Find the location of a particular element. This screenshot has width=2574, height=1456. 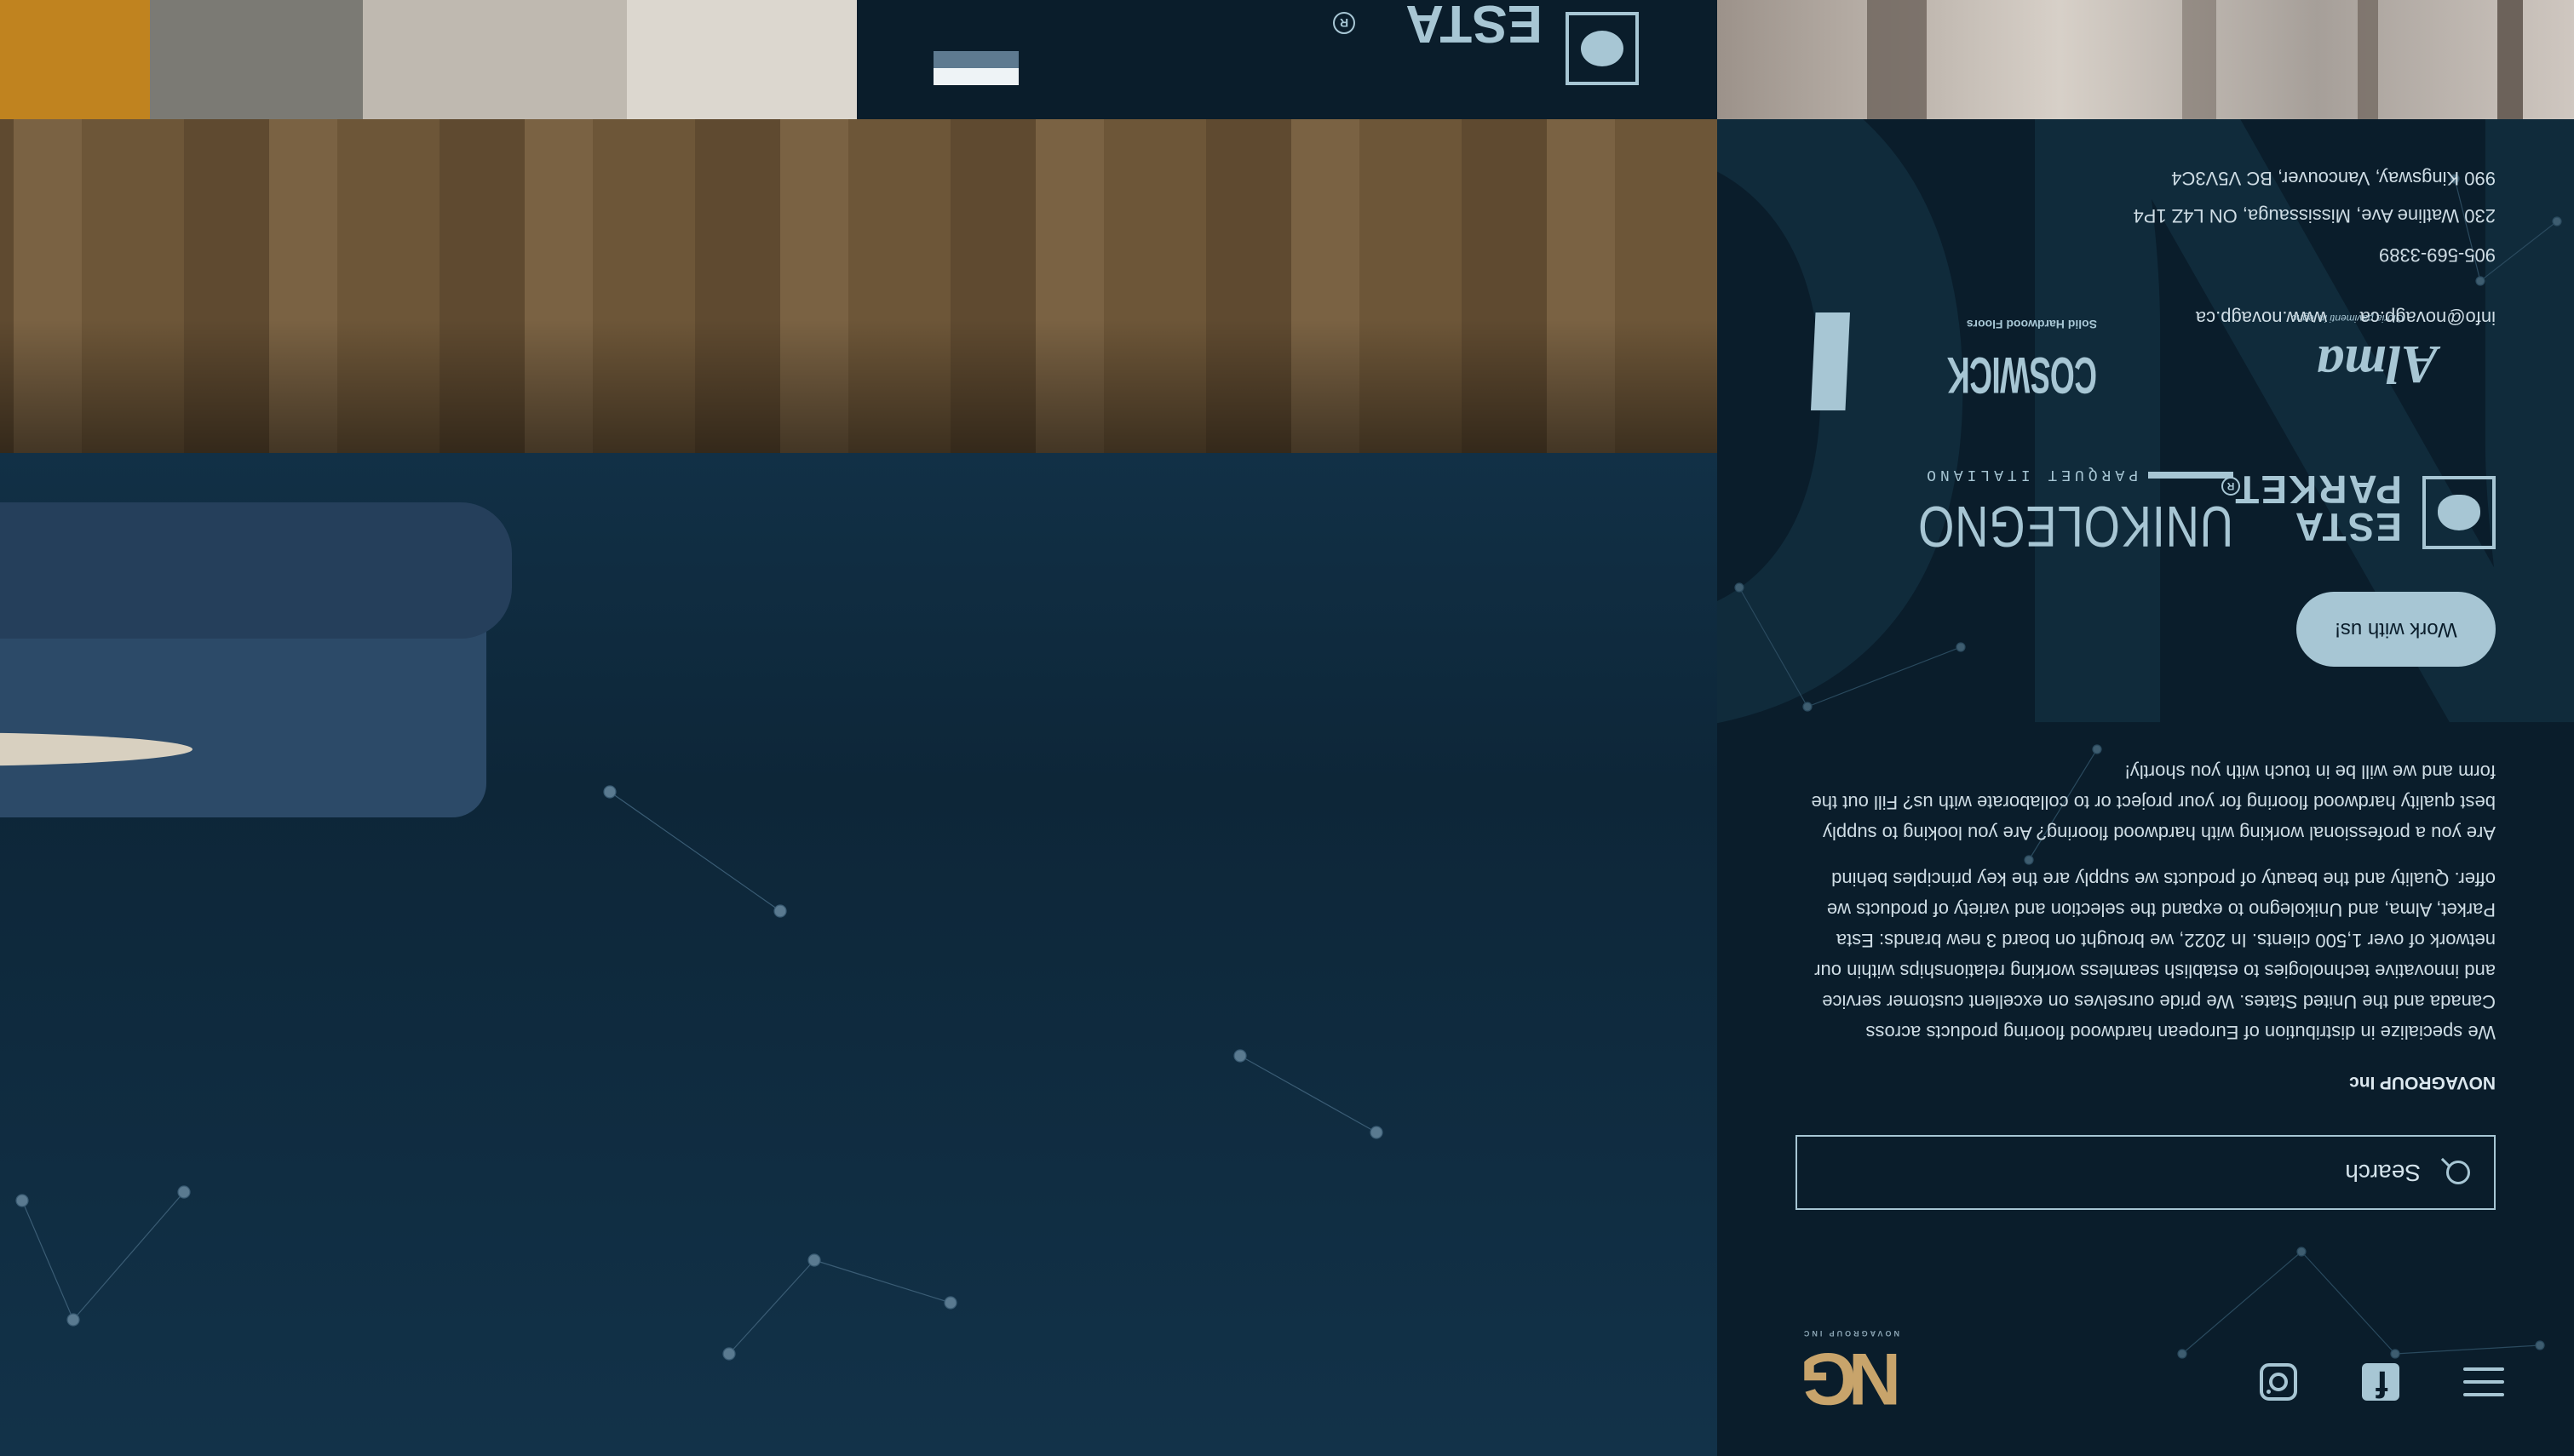

tile-color-swatch is located at coordinates (977, 67).